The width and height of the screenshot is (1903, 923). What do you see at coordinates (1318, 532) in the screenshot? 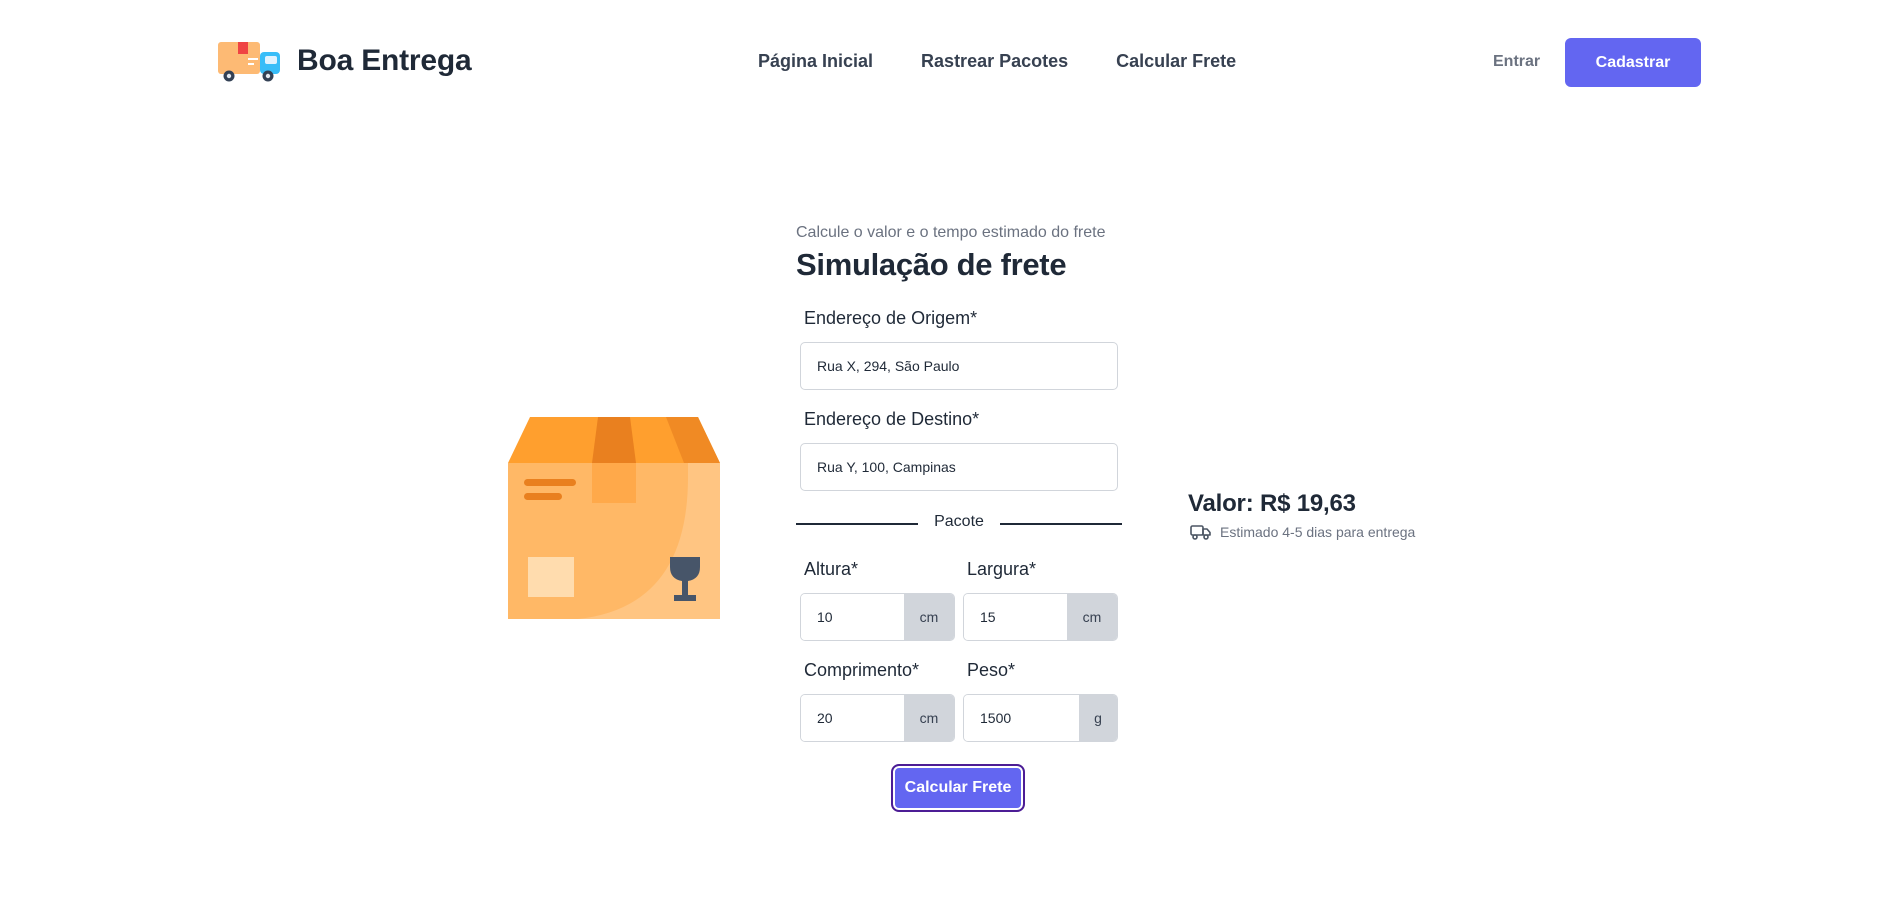
I see `delivery-estimate-text: Estimado 4-5 dias para entrega` at bounding box center [1318, 532].